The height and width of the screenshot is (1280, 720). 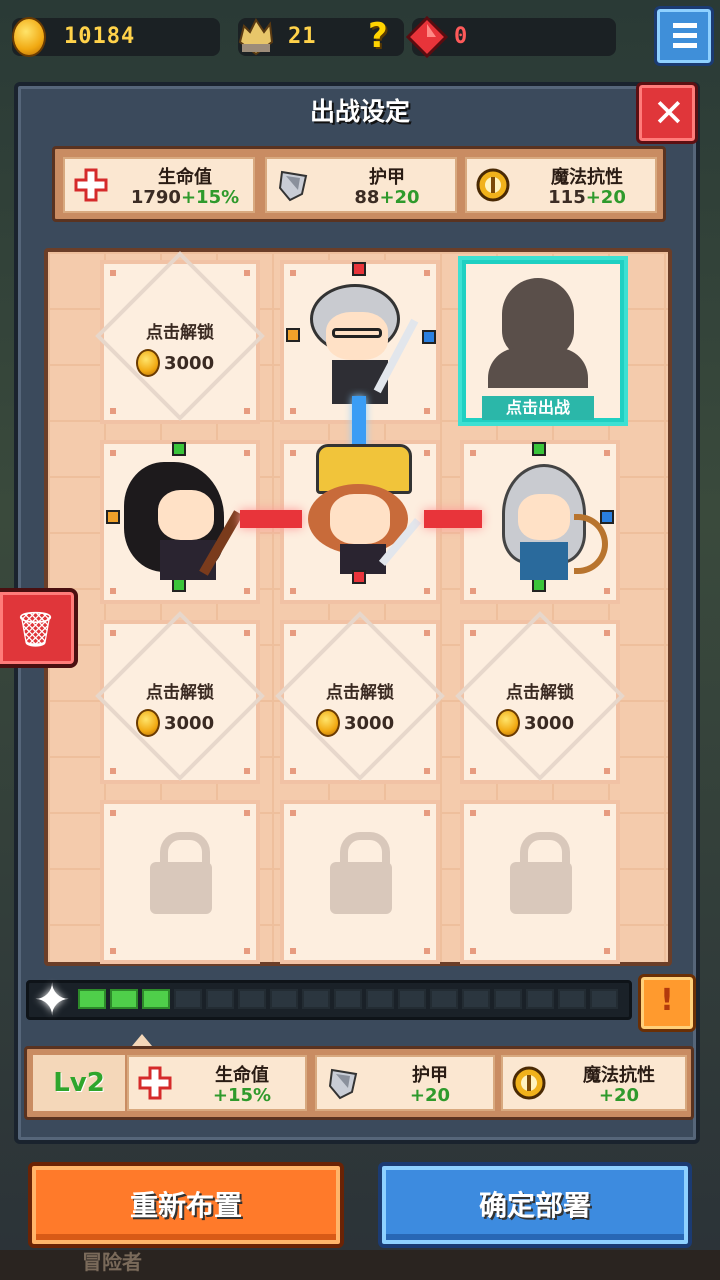 I want to click on stat-armor-base: 88, so click(x=367, y=197).